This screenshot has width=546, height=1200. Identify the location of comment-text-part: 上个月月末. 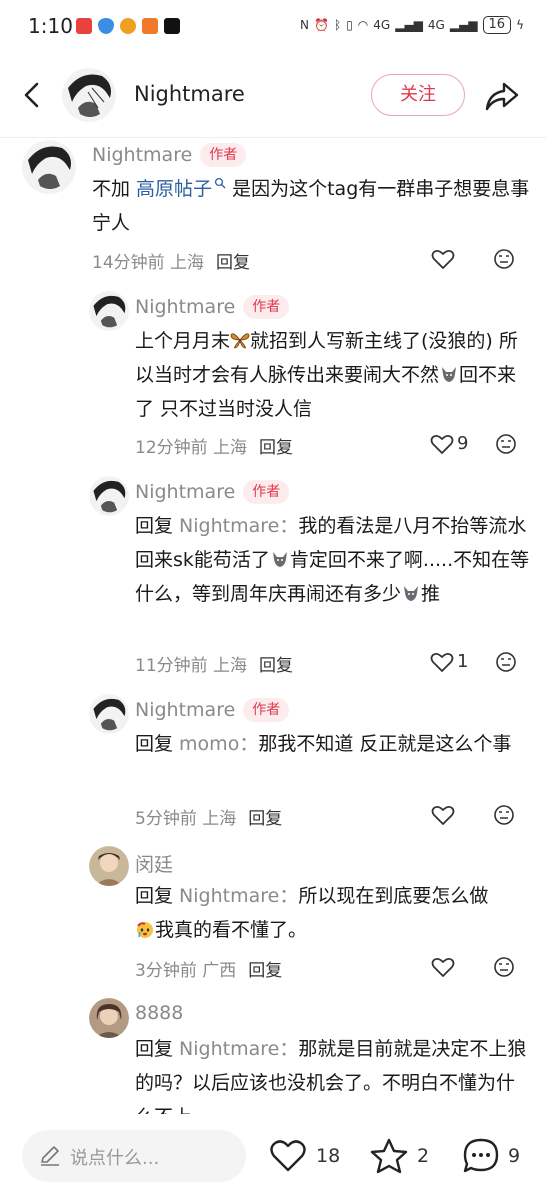
(183, 341).